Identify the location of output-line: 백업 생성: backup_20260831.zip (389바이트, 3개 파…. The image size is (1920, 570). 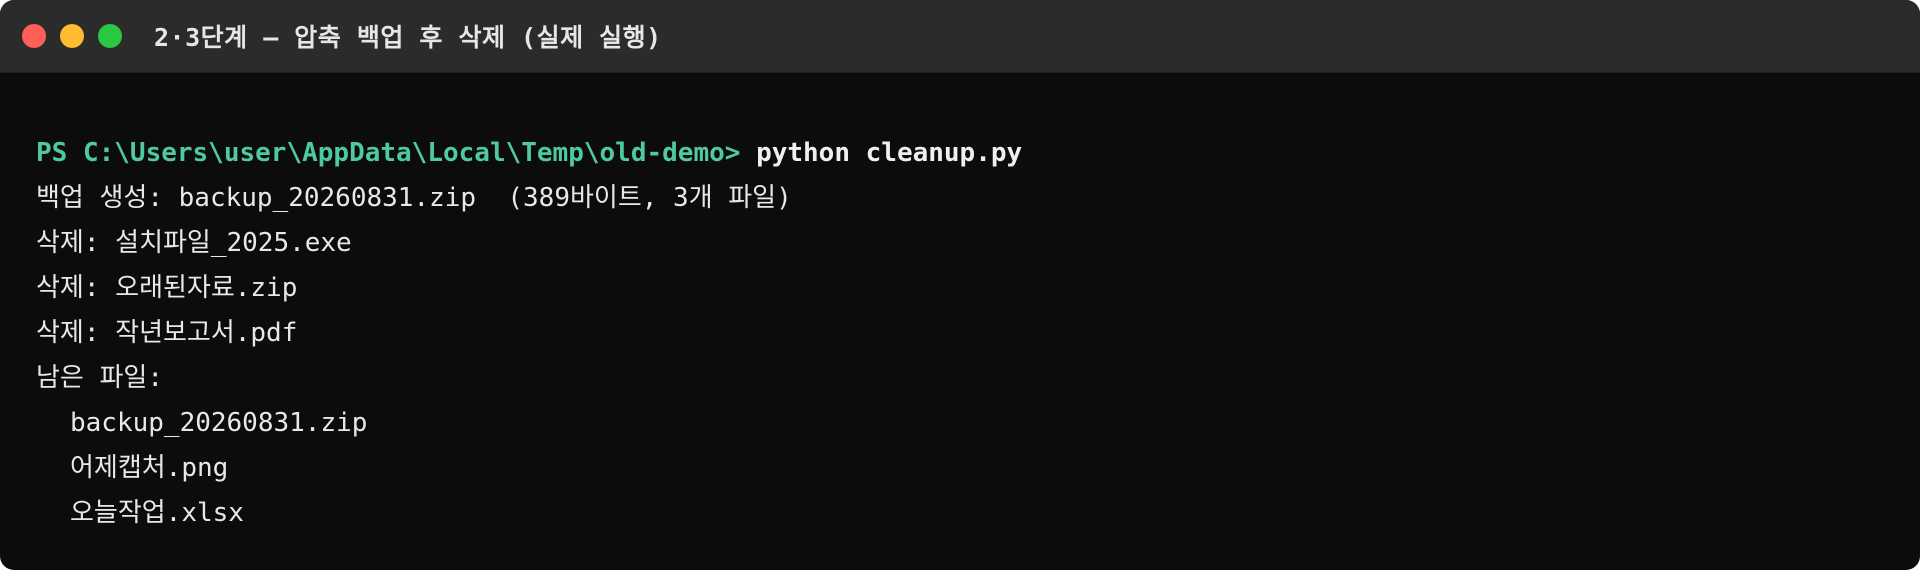
(414, 198).